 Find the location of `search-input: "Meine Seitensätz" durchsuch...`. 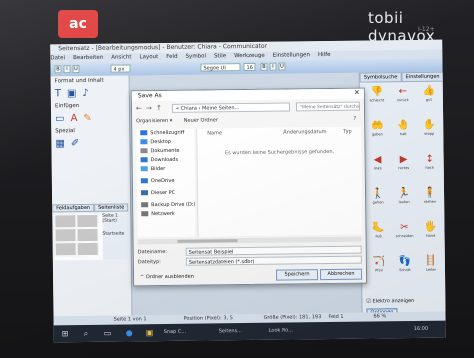

search-input: "Meine Seitensätz" durchsuch... is located at coordinates (328, 106).